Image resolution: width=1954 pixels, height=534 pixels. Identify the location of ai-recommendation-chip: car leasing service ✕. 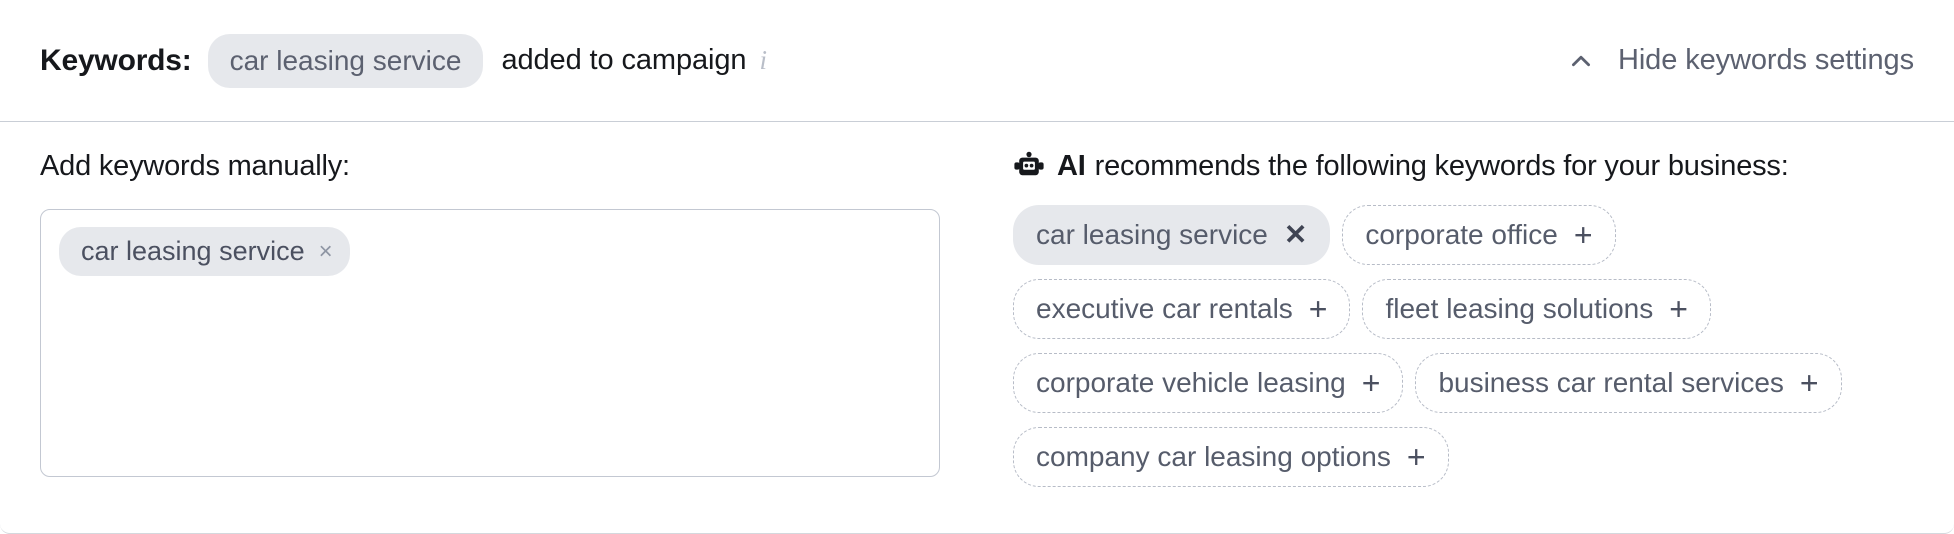
(1172, 235).